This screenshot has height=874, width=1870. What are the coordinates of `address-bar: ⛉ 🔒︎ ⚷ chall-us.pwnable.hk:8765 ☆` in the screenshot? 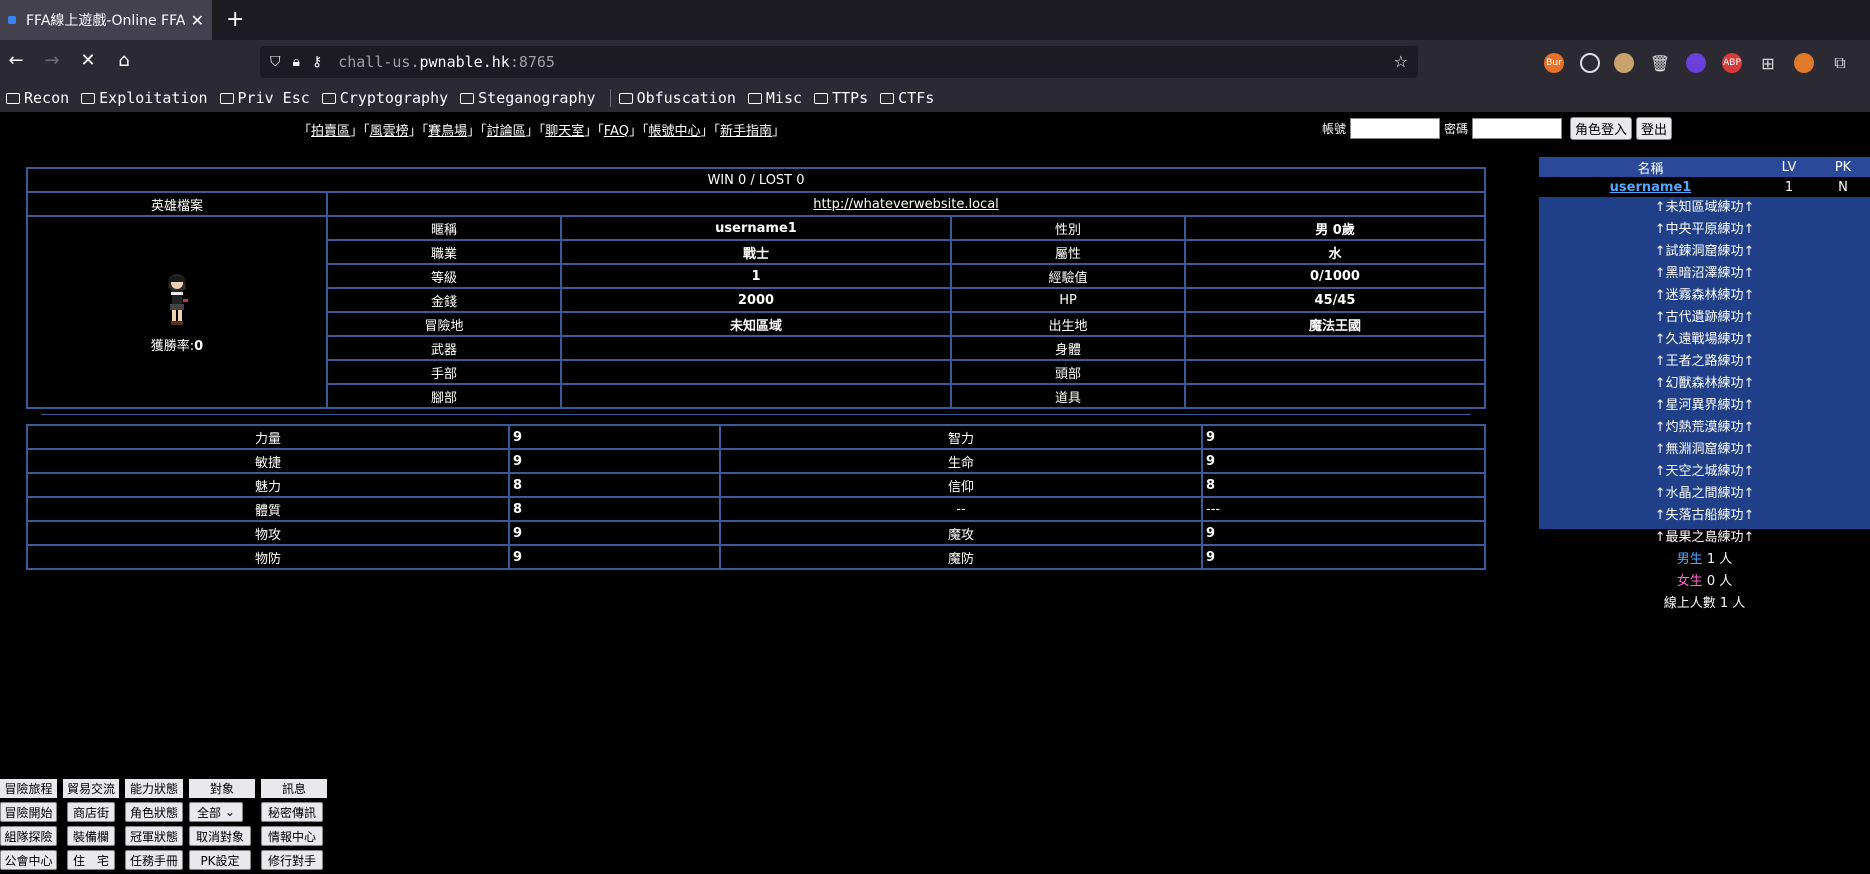 It's located at (839, 62).